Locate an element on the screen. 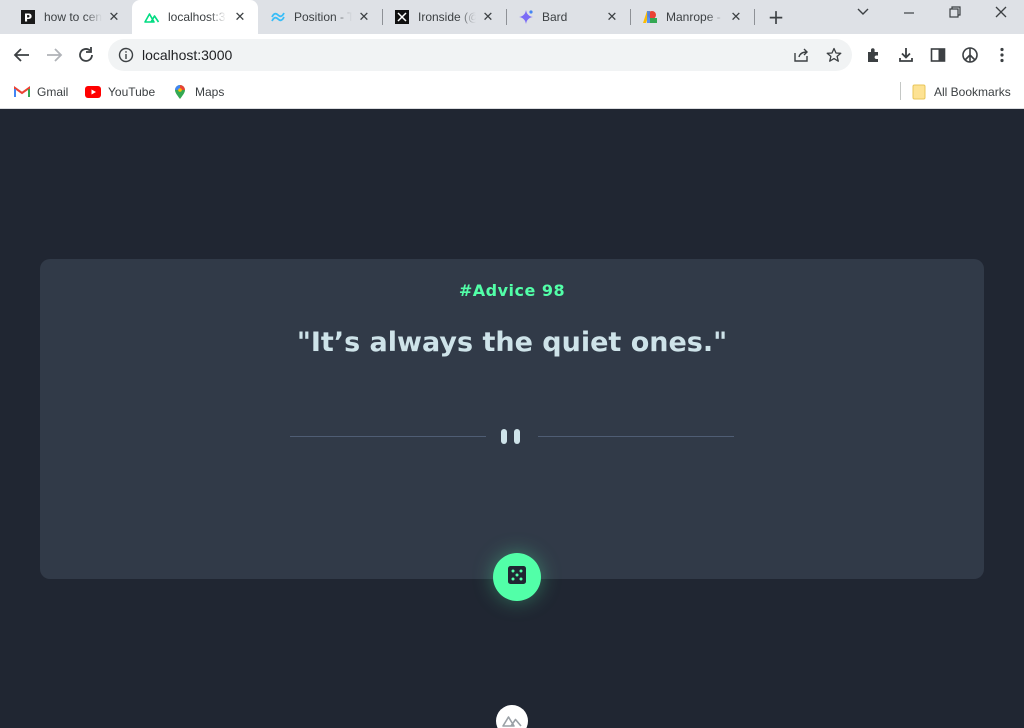 This screenshot has height=728, width=1024. share-icon is located at coordinates (801, 55).